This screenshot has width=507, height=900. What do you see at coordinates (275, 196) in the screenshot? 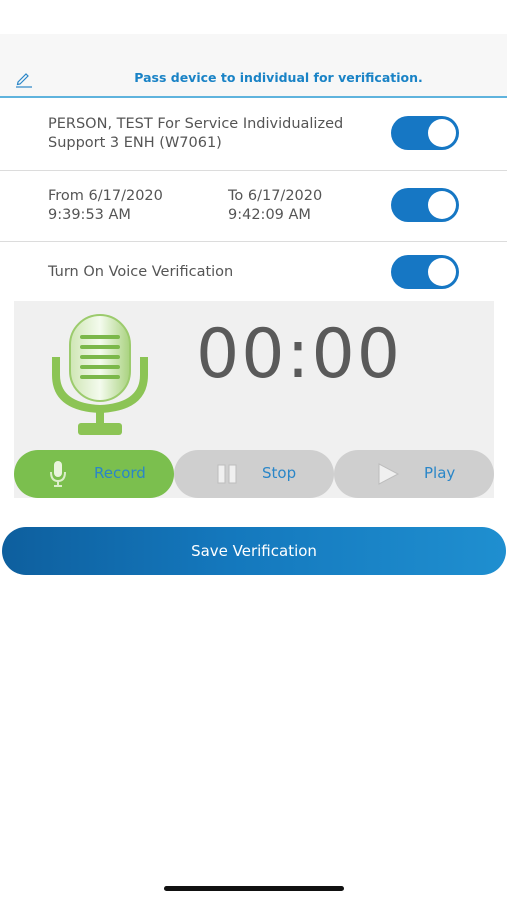
I see `to-date: To 6/17/2020` at bounding box center [275, 196].